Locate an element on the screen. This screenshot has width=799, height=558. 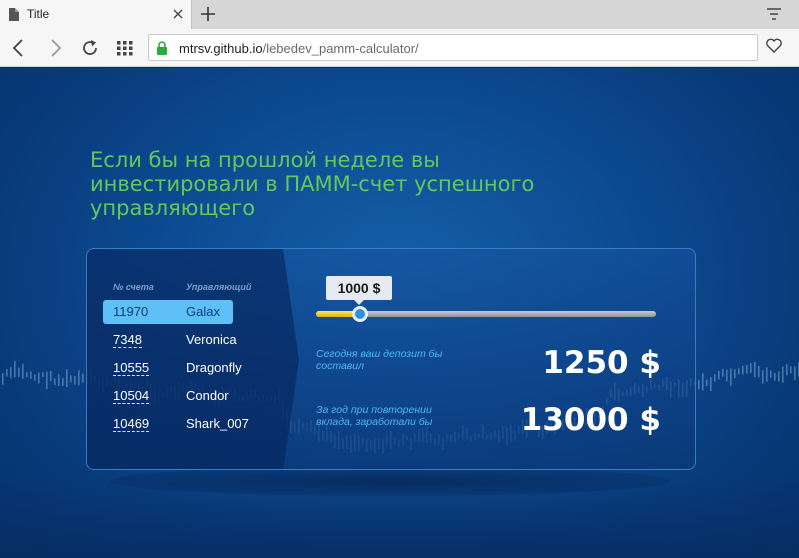
manager-column-header: Управляющий is located at coordinates (219, 287).